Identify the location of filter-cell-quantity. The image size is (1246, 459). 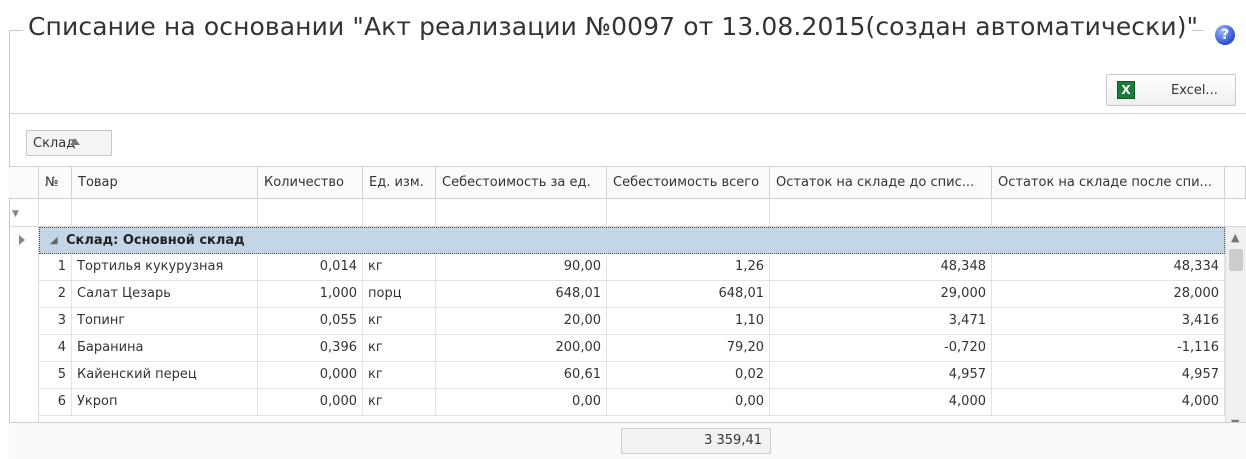
(310, 212).